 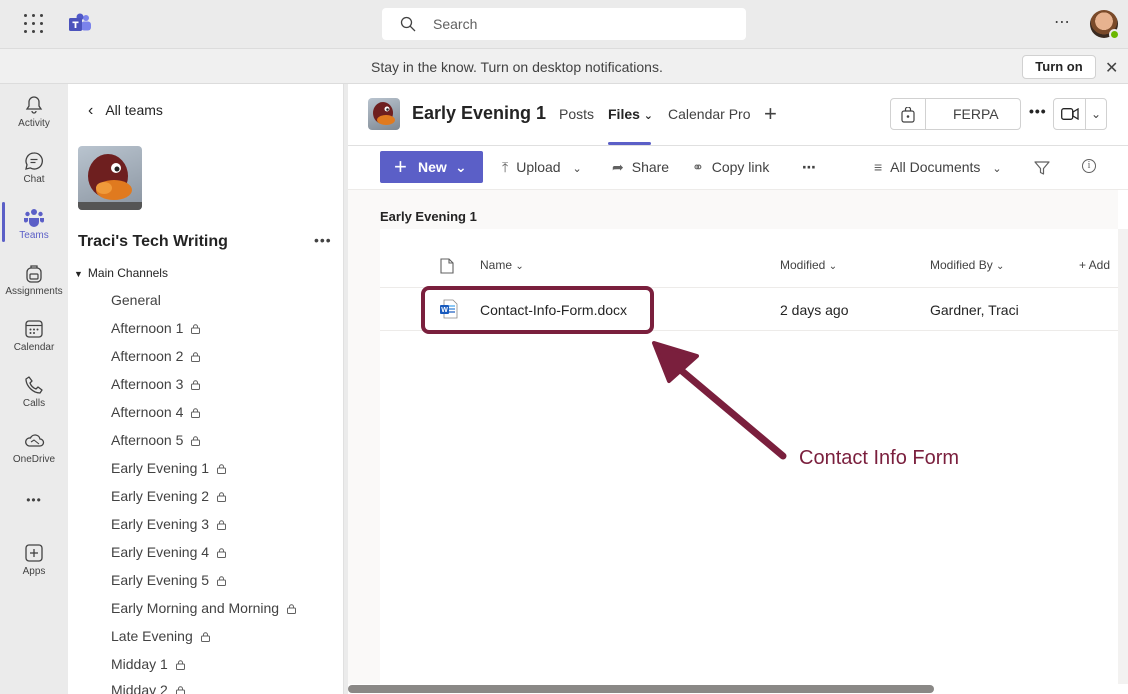 I want to click on channel-item: Afternoon 5, so click(x=156, y=440).